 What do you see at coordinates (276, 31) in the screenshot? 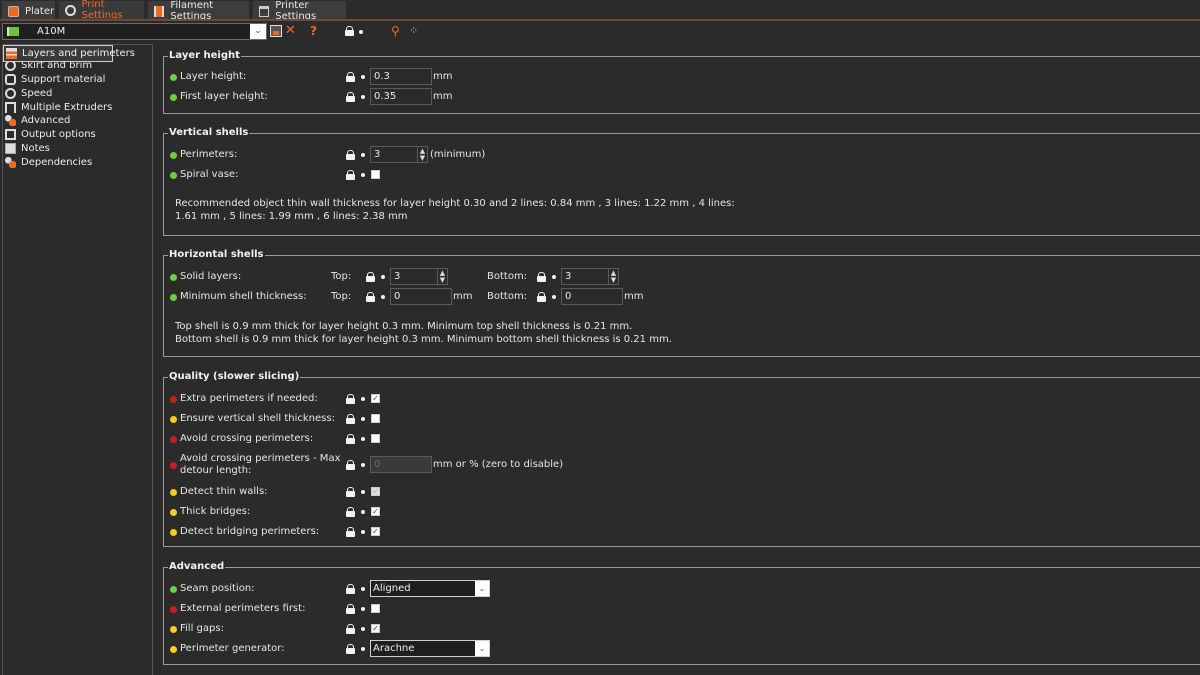
I see `save-icon` at bounding box center [276, 31].